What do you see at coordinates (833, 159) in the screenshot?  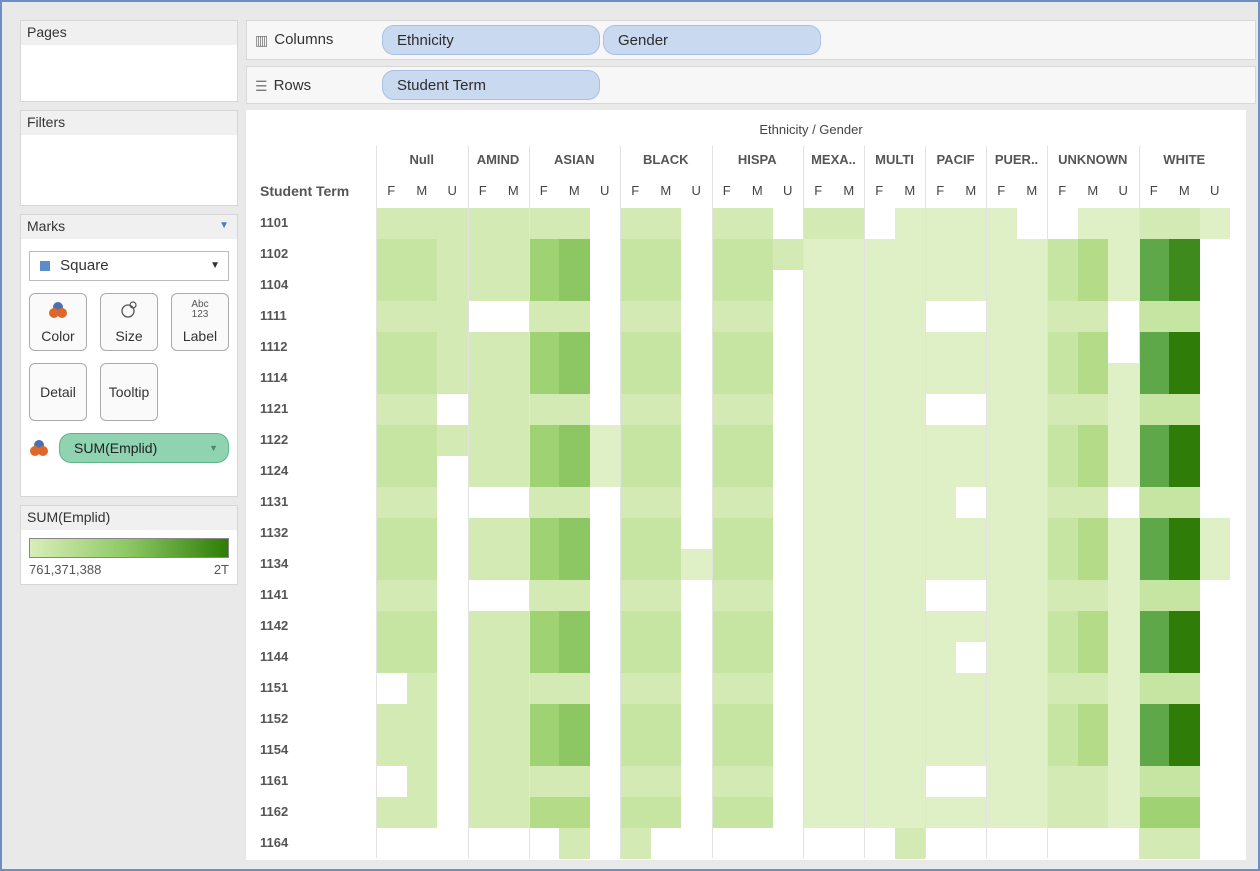 I see `ethnicity-header: MEXA..` at bounding box center [833, 159].